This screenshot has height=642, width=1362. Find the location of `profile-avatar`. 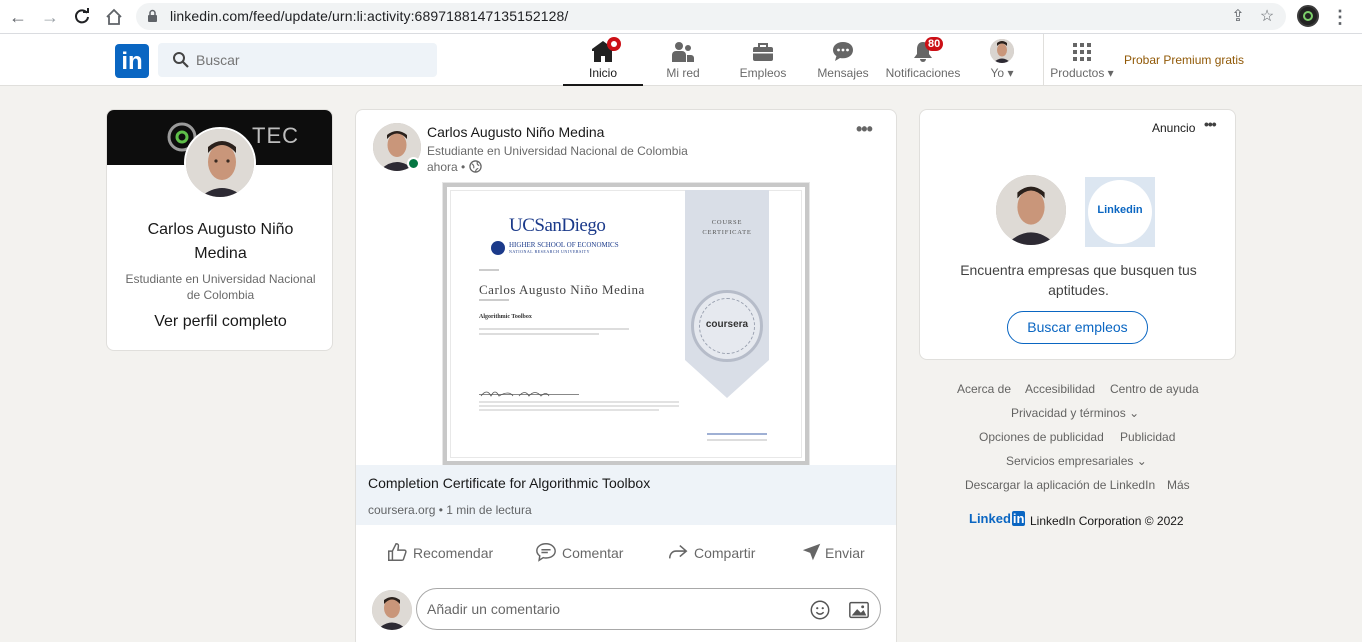

profile-avatar is located at coordinates (220, 163).